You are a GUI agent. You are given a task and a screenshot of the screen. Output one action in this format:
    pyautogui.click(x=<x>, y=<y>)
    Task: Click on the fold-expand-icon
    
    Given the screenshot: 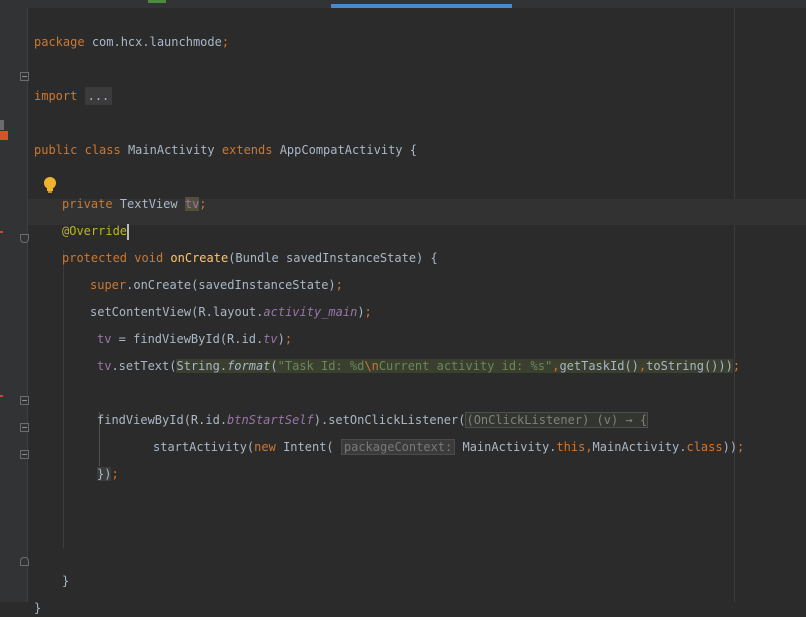 What is the action you would take?
    pyautogui.click(x=24, y=76)
    